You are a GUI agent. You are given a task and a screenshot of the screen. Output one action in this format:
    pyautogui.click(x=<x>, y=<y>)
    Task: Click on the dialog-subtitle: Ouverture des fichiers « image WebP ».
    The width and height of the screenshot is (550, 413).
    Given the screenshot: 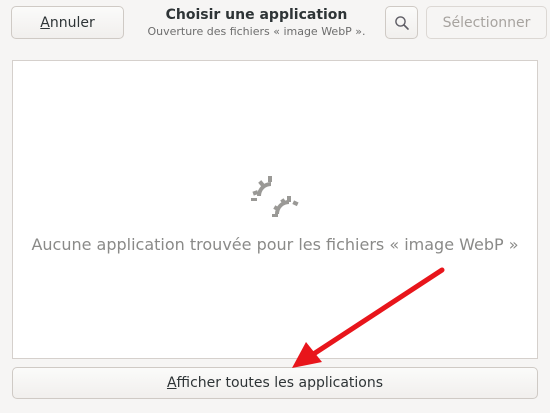 What is the action you would take?
    pyautogui.click(x=256, y=31)
    